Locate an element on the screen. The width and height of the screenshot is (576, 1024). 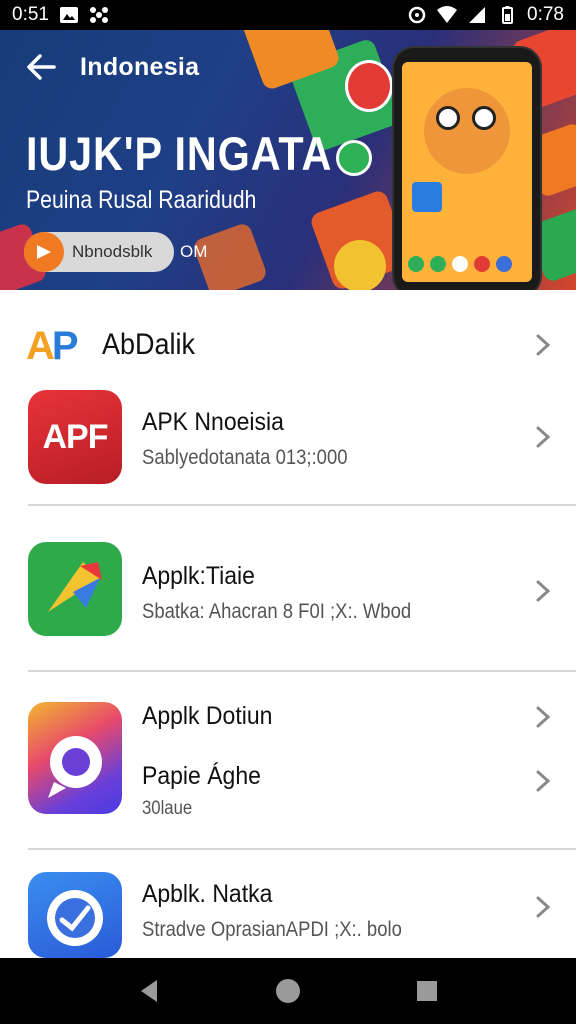
status-left: 0:51 is located at coordinates (60, 15).